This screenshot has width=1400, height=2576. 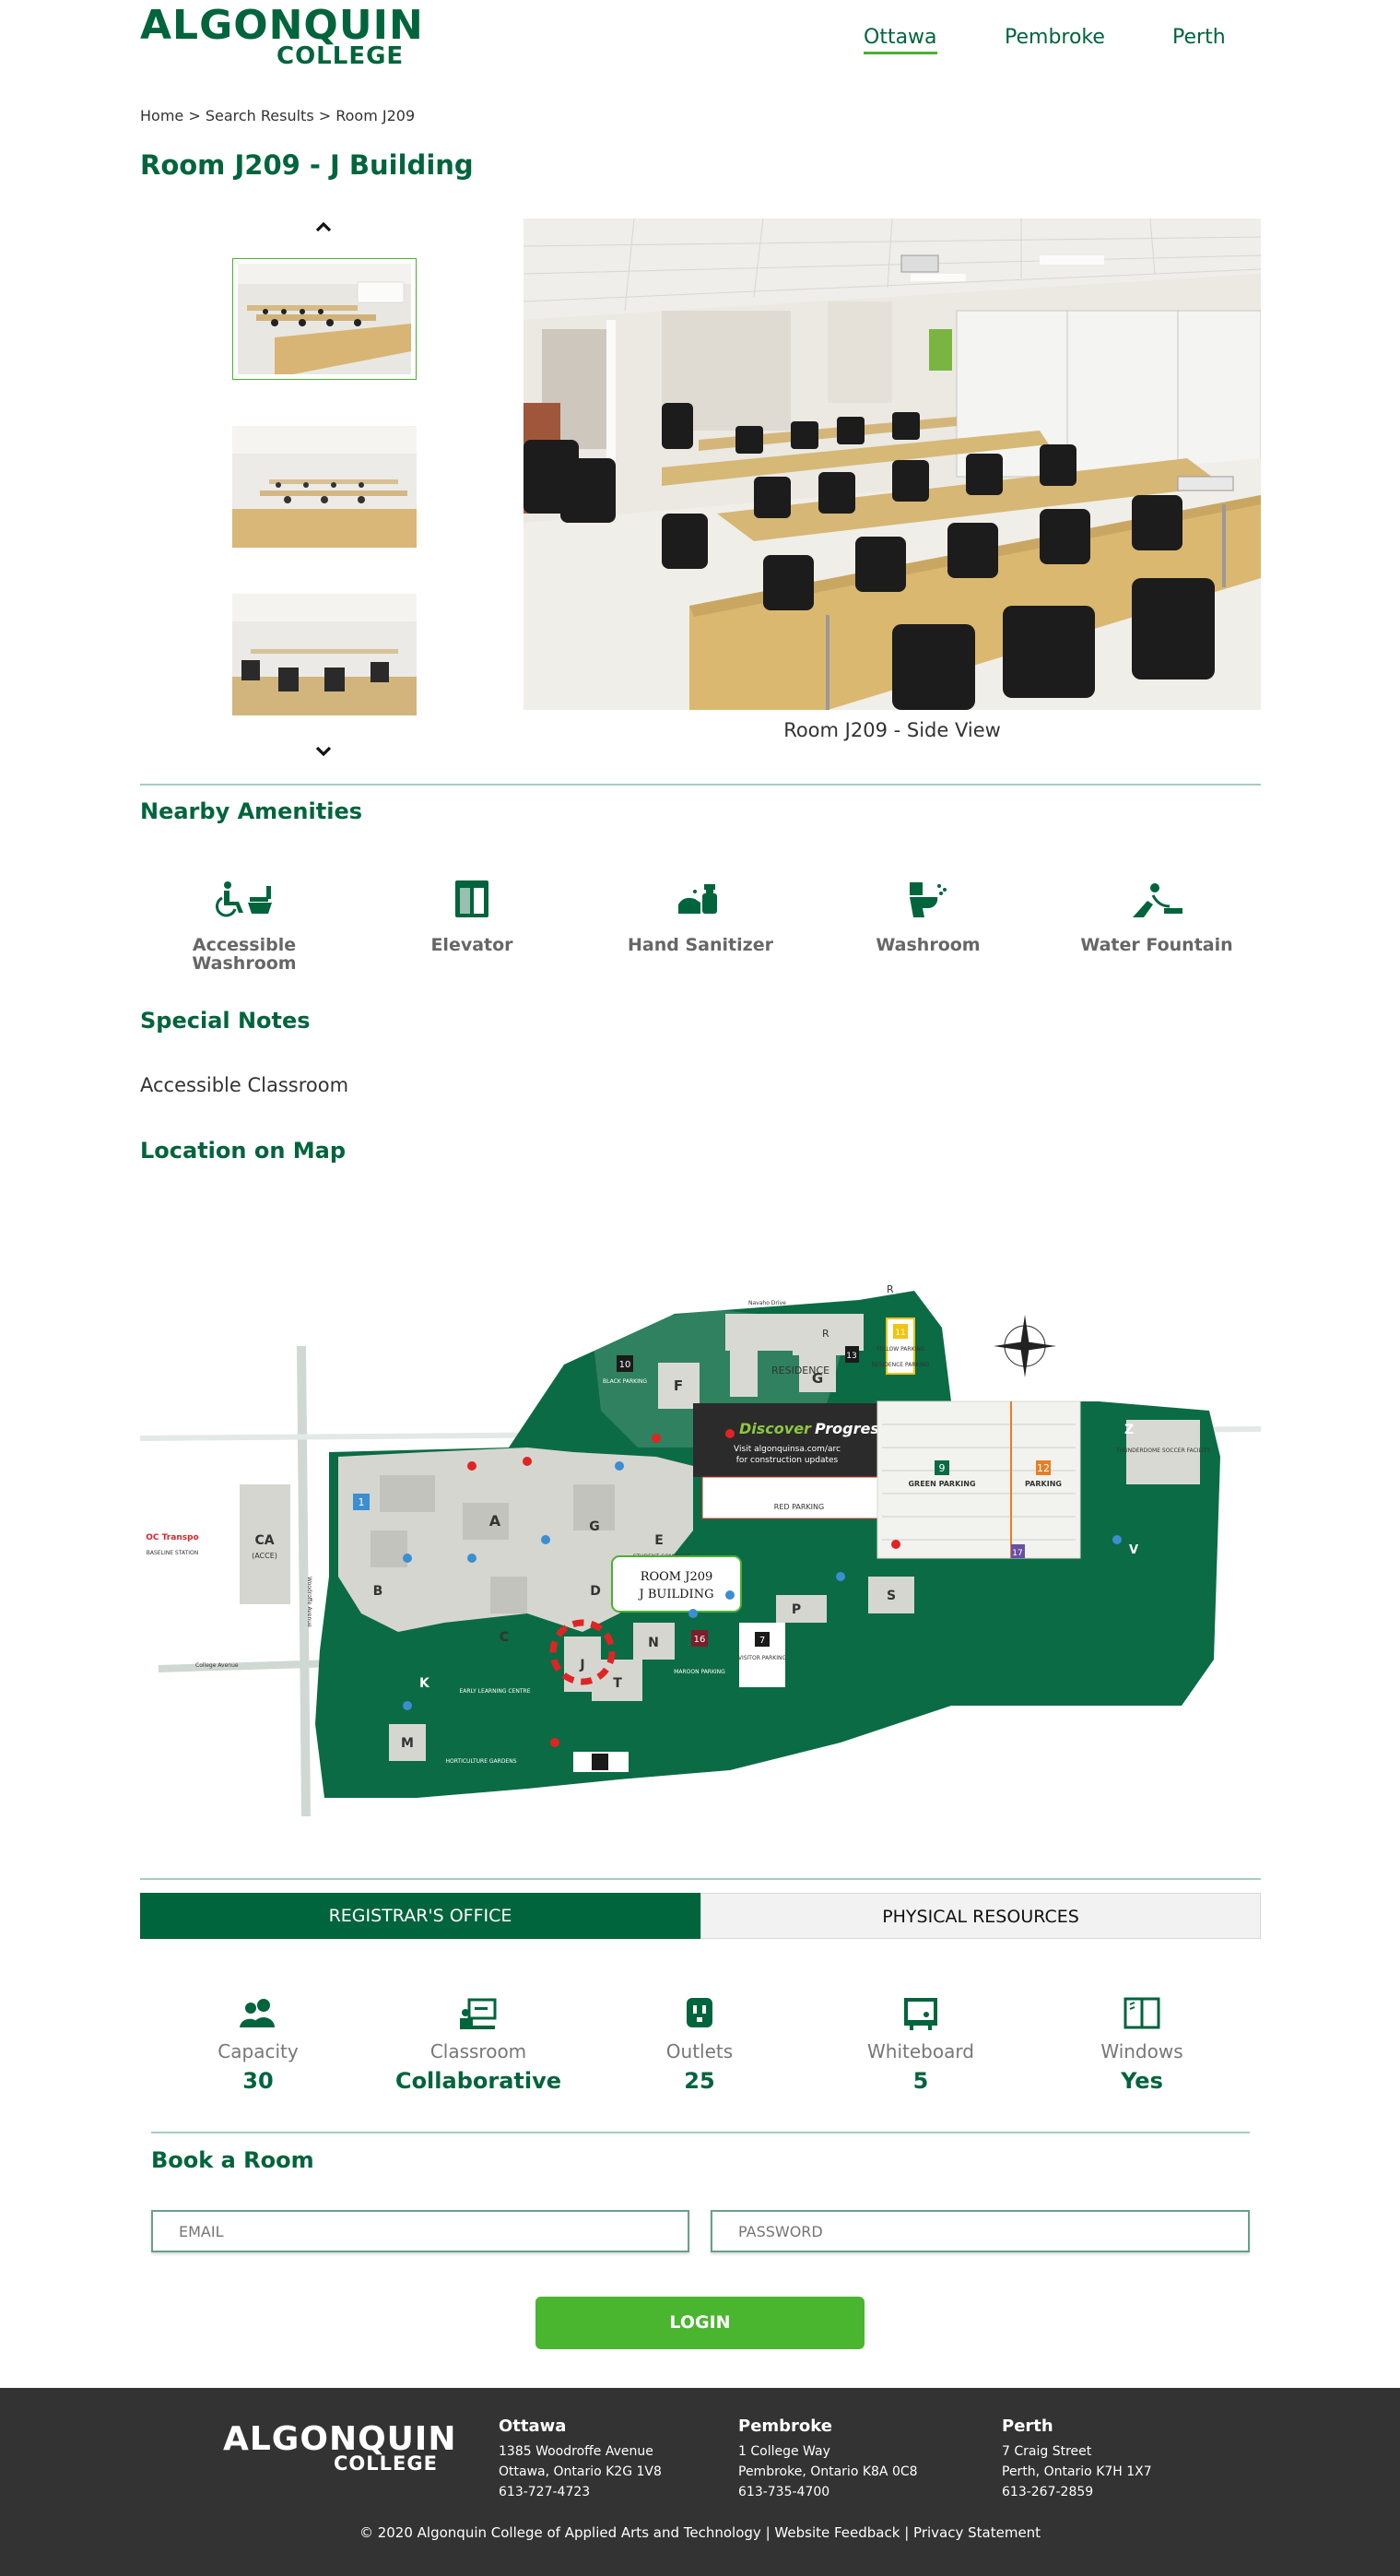 I want to click on tab-physical-resources: PHYSICAL RESOURCES, so click(x=980, y=1916).